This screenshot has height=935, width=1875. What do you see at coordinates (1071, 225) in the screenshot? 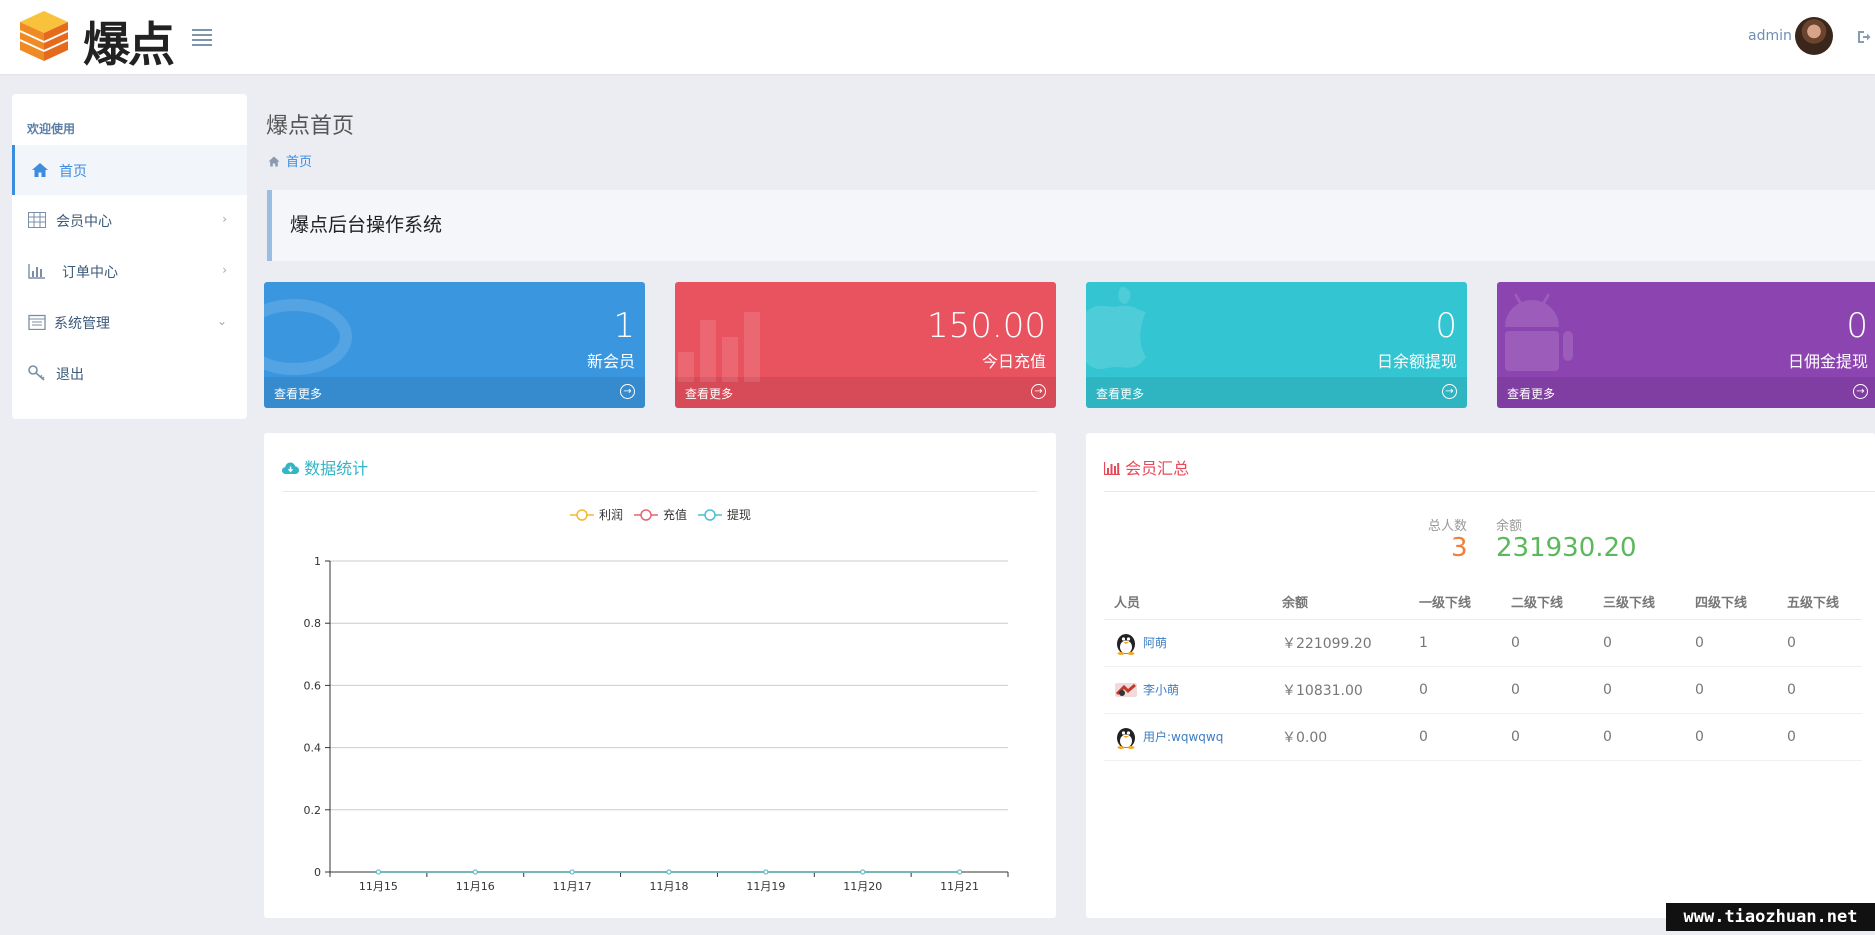
I see `welcome-callout: 爆点后台操作系统` at bounding box center [1071, 225].